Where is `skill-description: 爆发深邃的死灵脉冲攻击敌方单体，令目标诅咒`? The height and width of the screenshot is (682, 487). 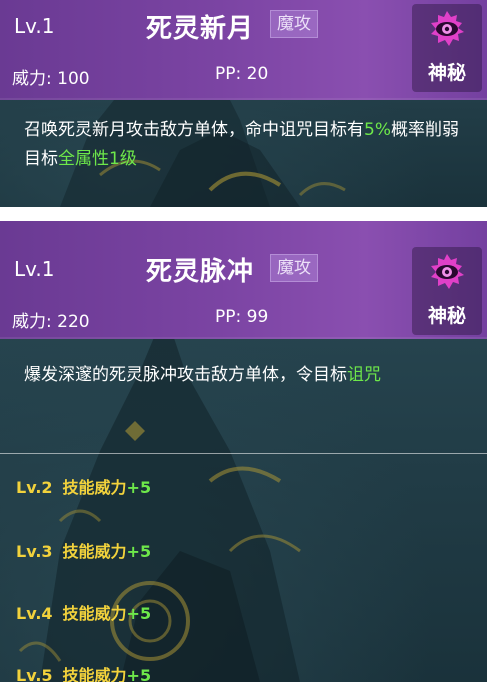
skill-description: 爆发深邃的死灵脉冲攻击敌方单体，令目标诅咒 is located at coordinates (249, 375).